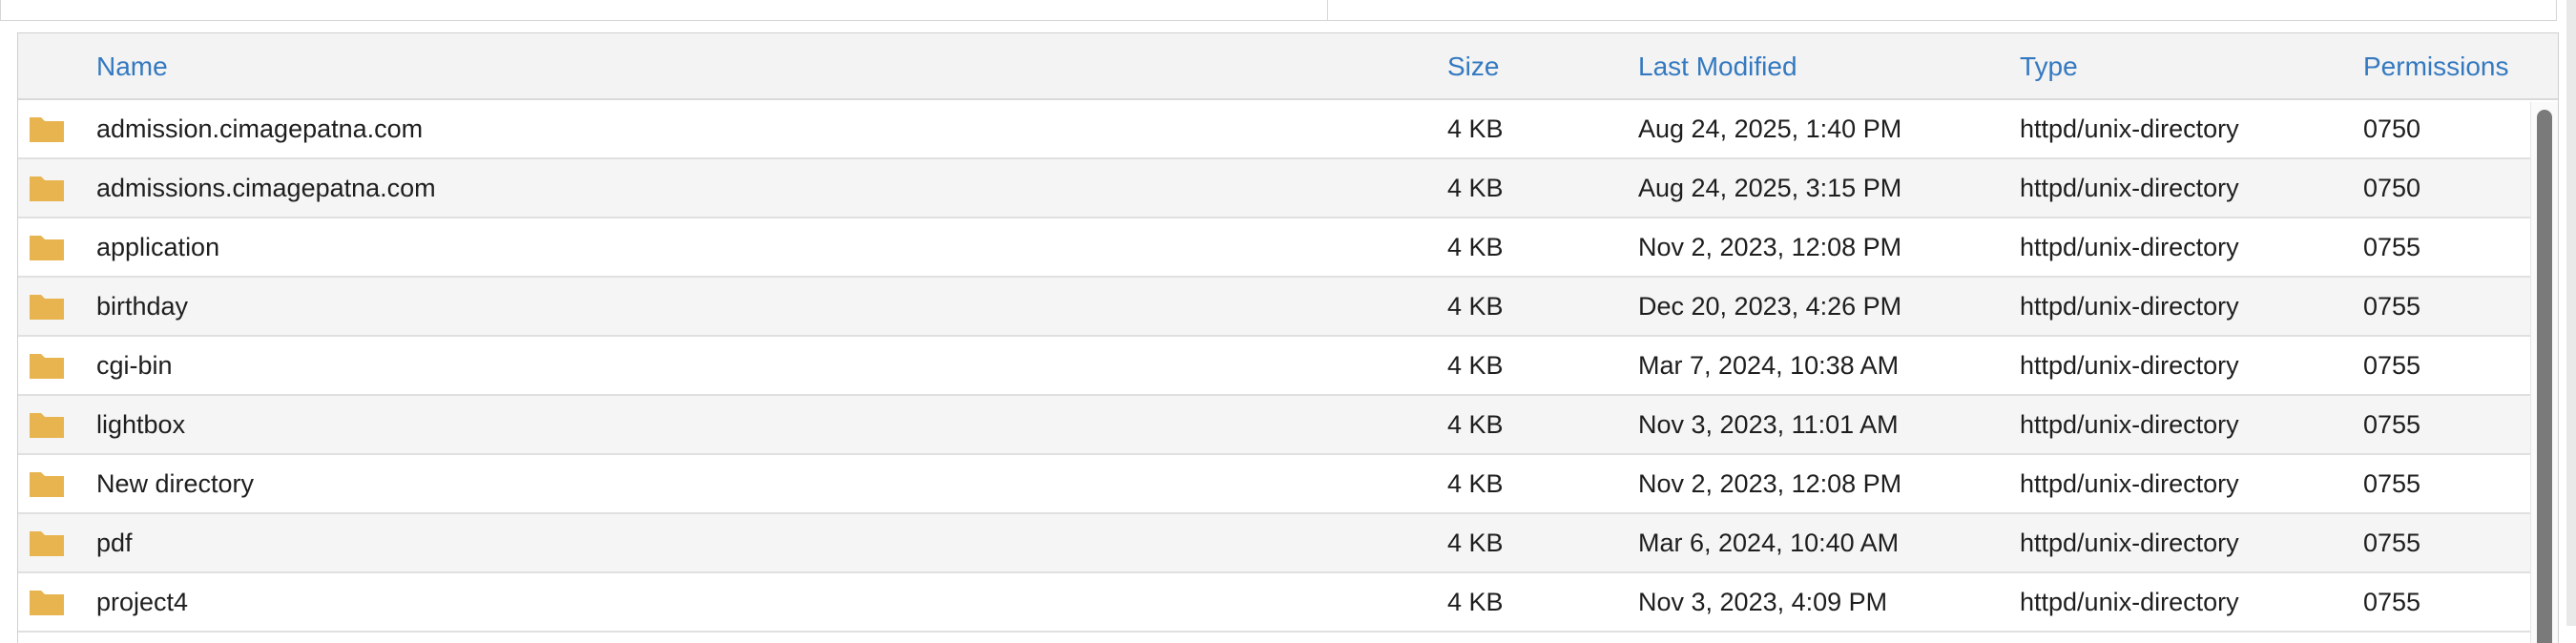  Describe the element at coordinates (175, 483) in the screenshot. I see `file-name: New directory` at that location.